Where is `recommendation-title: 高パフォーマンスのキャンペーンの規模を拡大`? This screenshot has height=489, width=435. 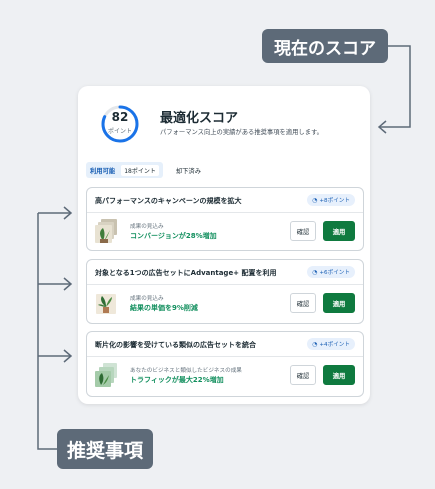
recommendation-title: 高パフォーマンスのキャンペーンの規模を拡大 is located at coordinates (168, 201).